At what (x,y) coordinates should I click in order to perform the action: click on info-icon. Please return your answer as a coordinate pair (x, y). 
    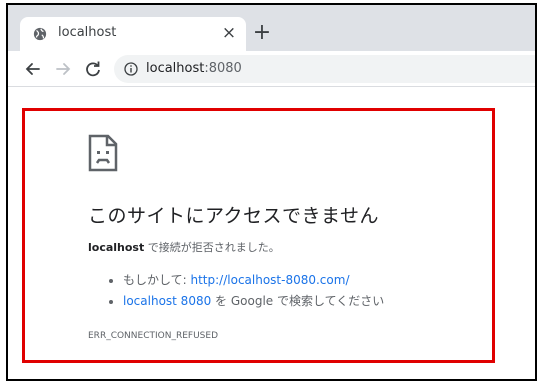
    Looking at the image, I should click on (131, 69).